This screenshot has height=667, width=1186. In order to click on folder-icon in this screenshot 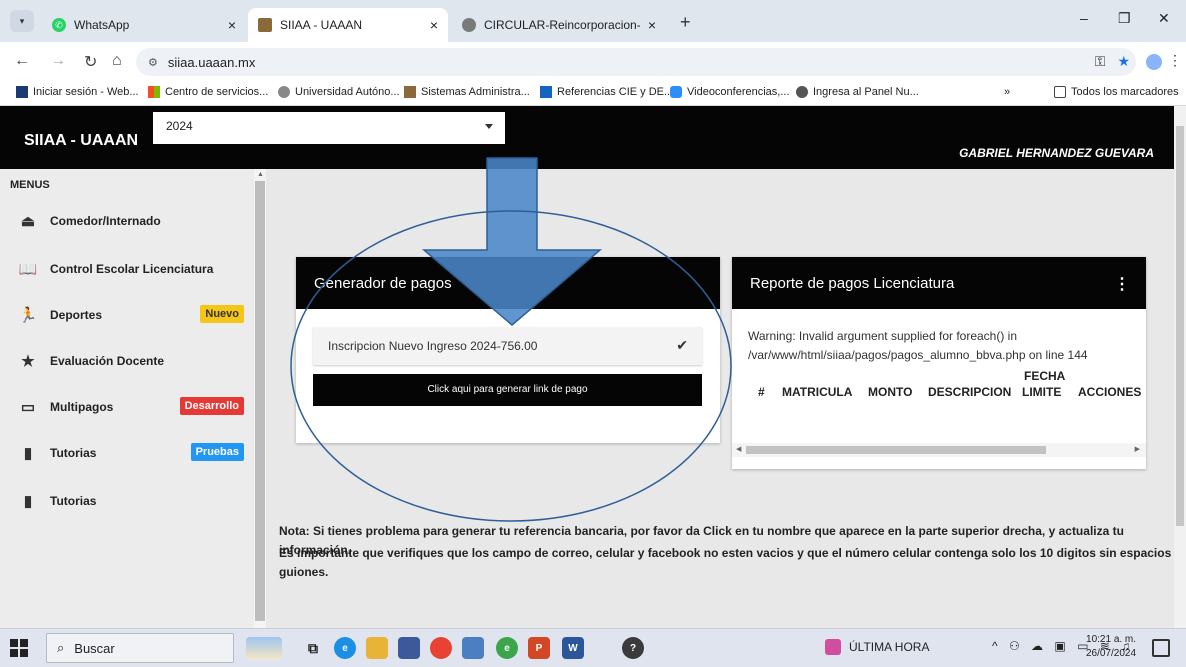, I will do `click(1060, 92)`.